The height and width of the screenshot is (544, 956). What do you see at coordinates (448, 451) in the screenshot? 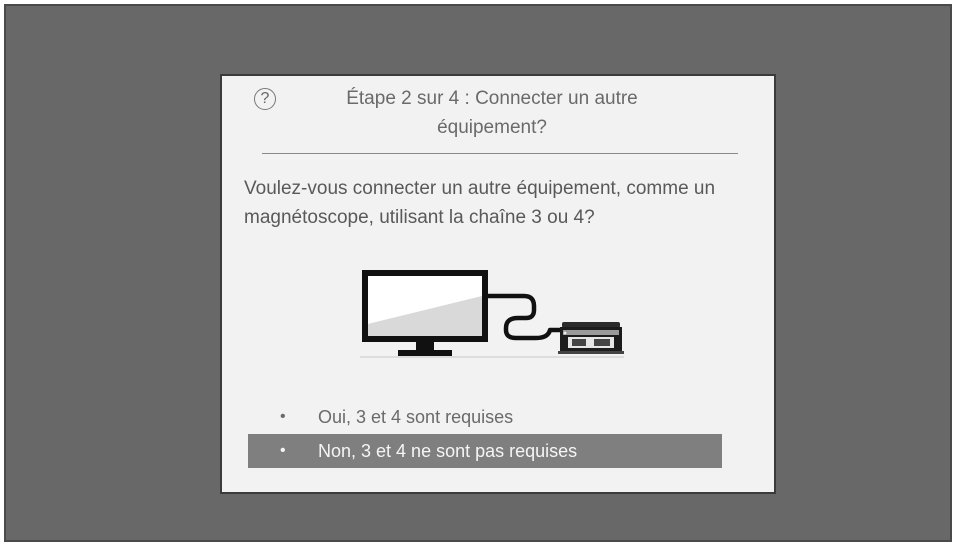
I see `option-no-label: Non, 3 et 4 ne sont pas requises` at bounding box center [448, 451].